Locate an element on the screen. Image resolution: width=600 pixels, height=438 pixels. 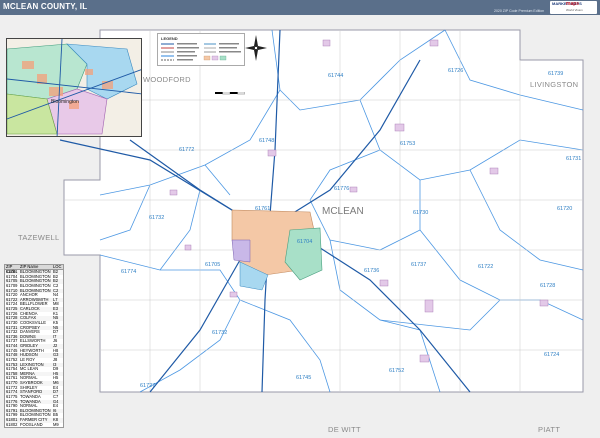
table-row: 61802 FOOSLAND M9 is located at coordinates (34, 424).